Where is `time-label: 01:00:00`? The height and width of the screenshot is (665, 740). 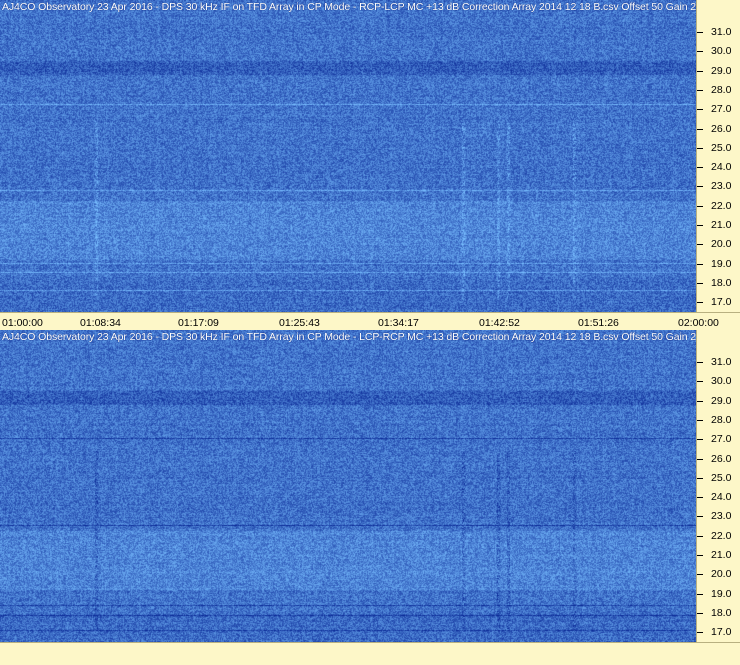 time-label: 01:00:00 is located at coordinates (22, 323).